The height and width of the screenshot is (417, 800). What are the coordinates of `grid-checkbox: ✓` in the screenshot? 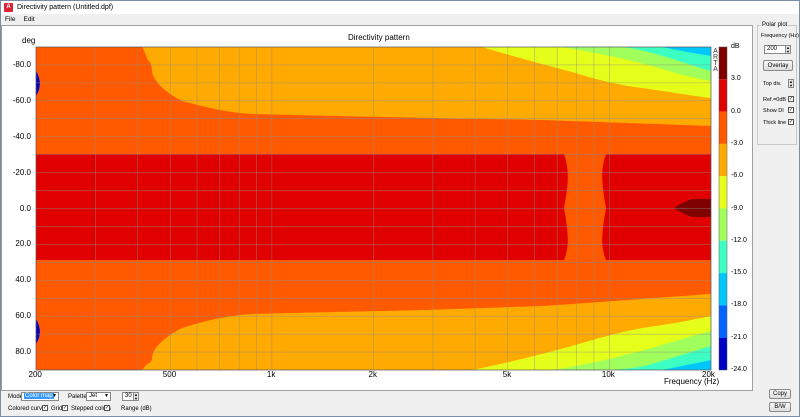 It's located at (65, 408).